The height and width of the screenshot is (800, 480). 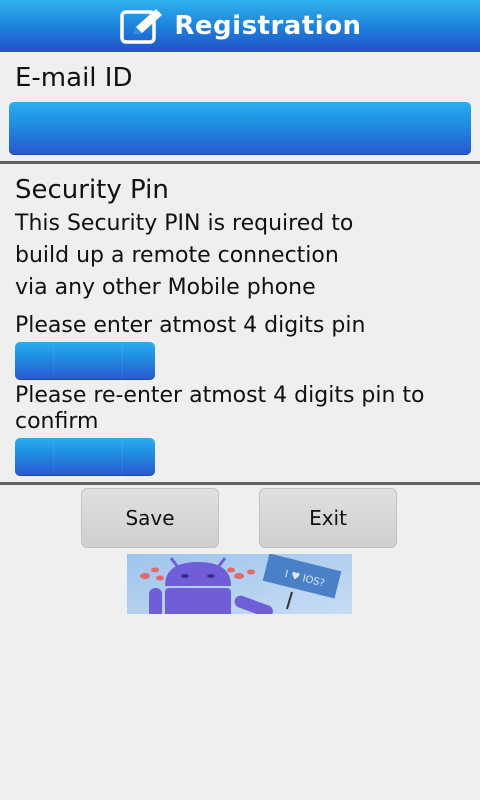 I want to click on confirm-pin-field, so click(x=85, y=457).